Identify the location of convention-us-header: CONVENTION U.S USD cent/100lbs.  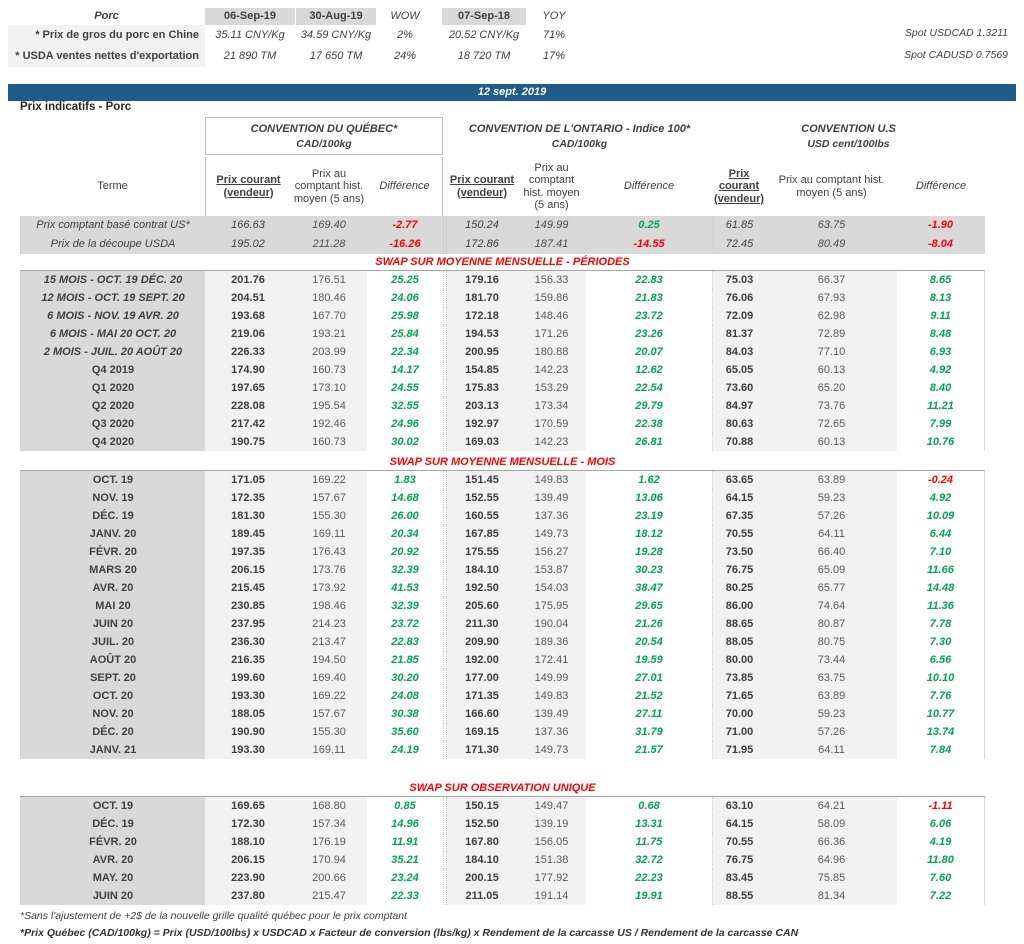
(848, 136).